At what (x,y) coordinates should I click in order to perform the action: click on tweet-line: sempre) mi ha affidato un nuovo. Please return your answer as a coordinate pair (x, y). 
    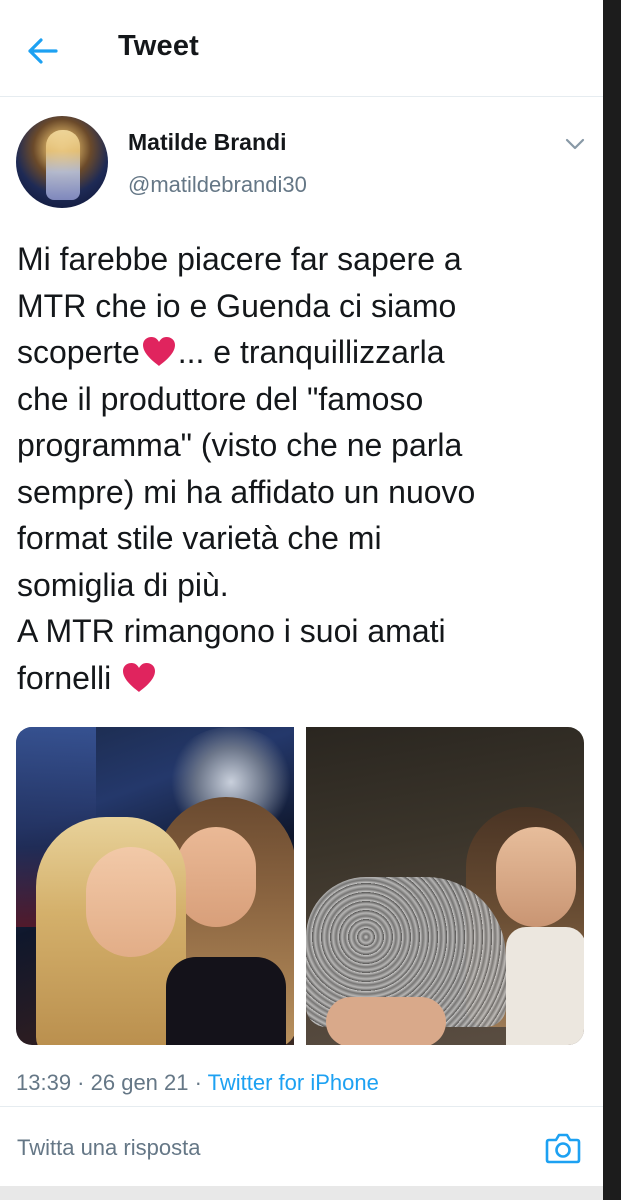
    Looking at the image, I should click on (246, 491).